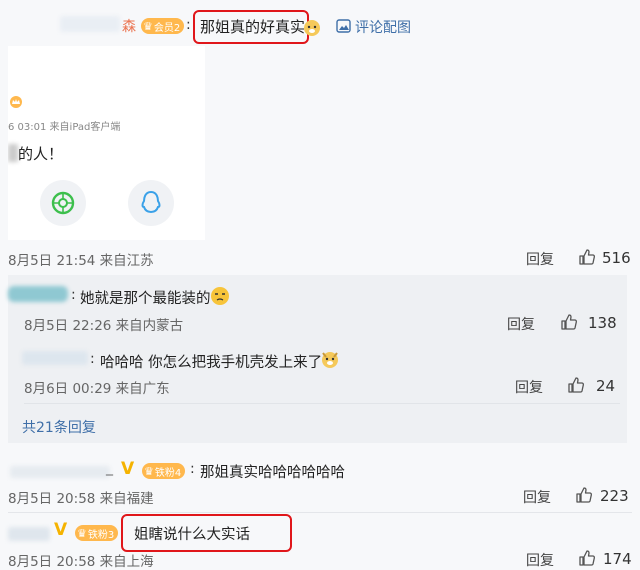 The image size is (640, 570). What do you see at coordinates (606, 386) in the screenshot?
I see `like-count: 24` at bounding box center [606, 386].